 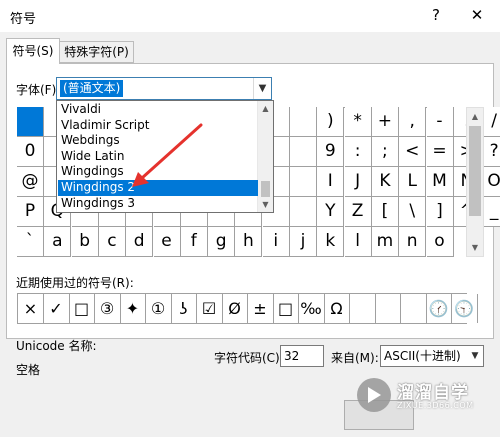 What do you see at coordinates (167, 155) in the screenshot?
I see `pointer-arrow-icon` at bounding box center [167, 155].